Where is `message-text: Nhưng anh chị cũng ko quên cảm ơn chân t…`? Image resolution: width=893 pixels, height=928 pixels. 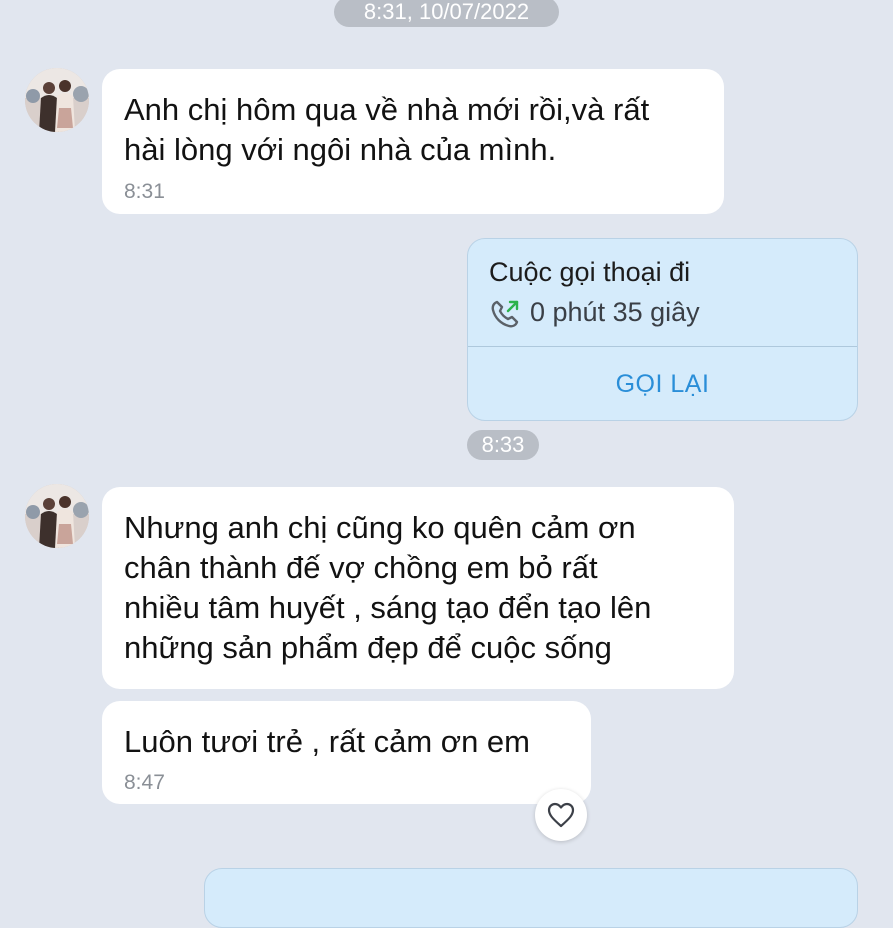 message-text: Nhưng anh chị cũng ko quên cảm ơn chân t… is located at coordinates (388, 587).